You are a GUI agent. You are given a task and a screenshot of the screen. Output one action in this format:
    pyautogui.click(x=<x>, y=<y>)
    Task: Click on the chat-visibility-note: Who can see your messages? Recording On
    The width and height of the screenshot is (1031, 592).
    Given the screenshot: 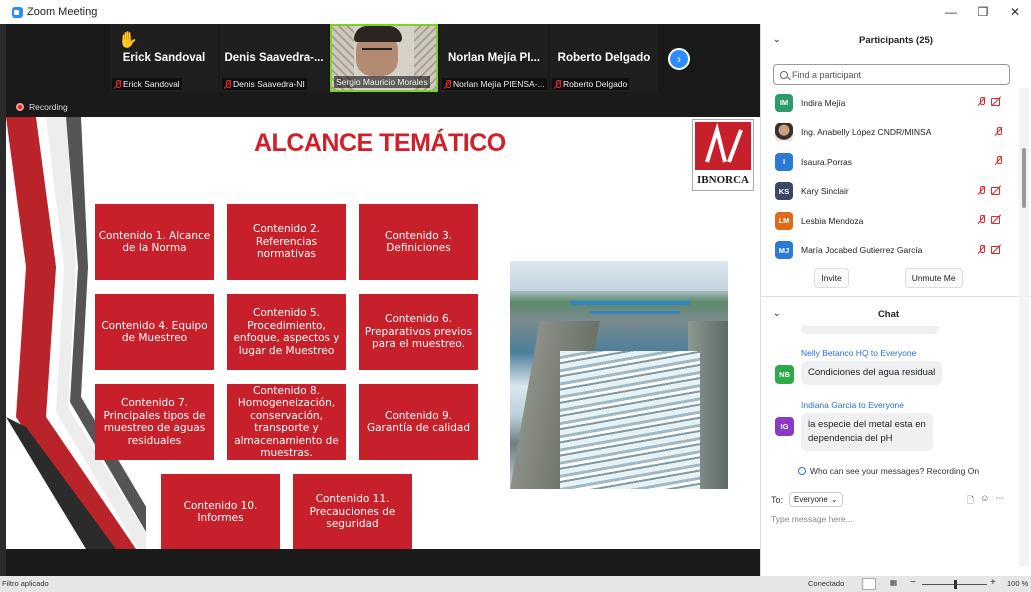 What is the action you would take?
    pyautogui.click(x=888, y=471)
    